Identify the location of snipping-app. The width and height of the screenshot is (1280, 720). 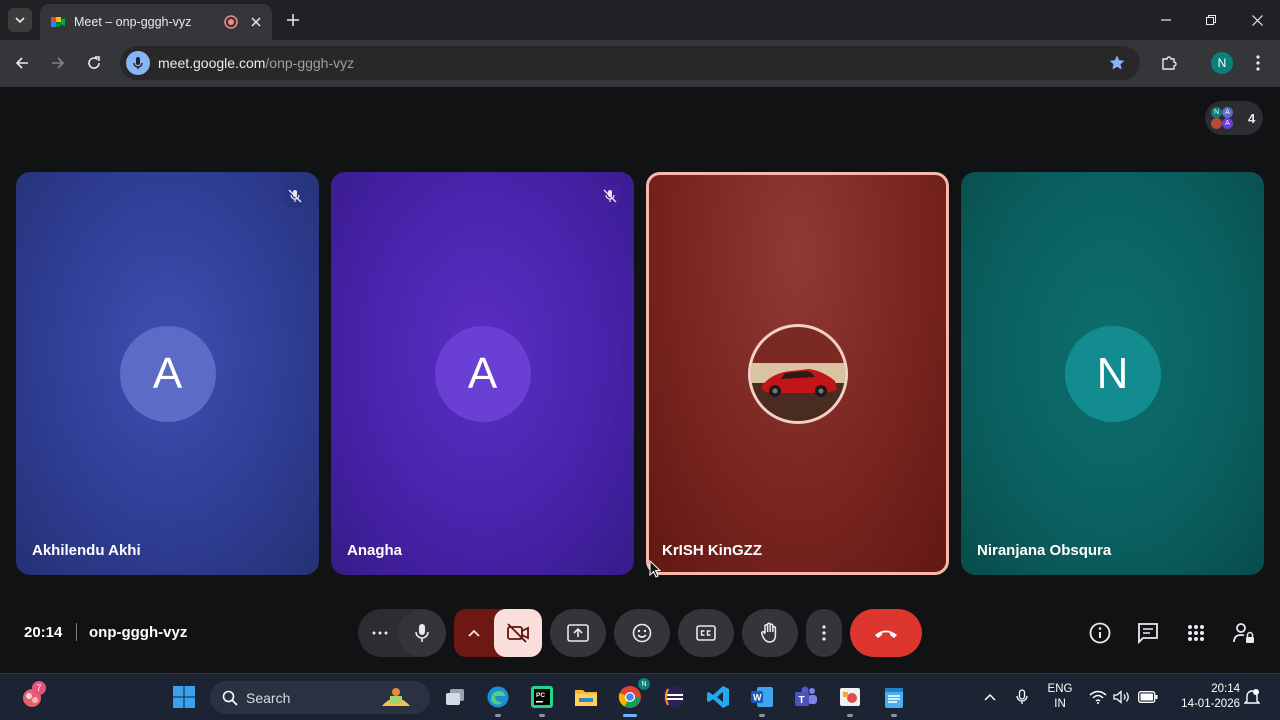
(850, 697).